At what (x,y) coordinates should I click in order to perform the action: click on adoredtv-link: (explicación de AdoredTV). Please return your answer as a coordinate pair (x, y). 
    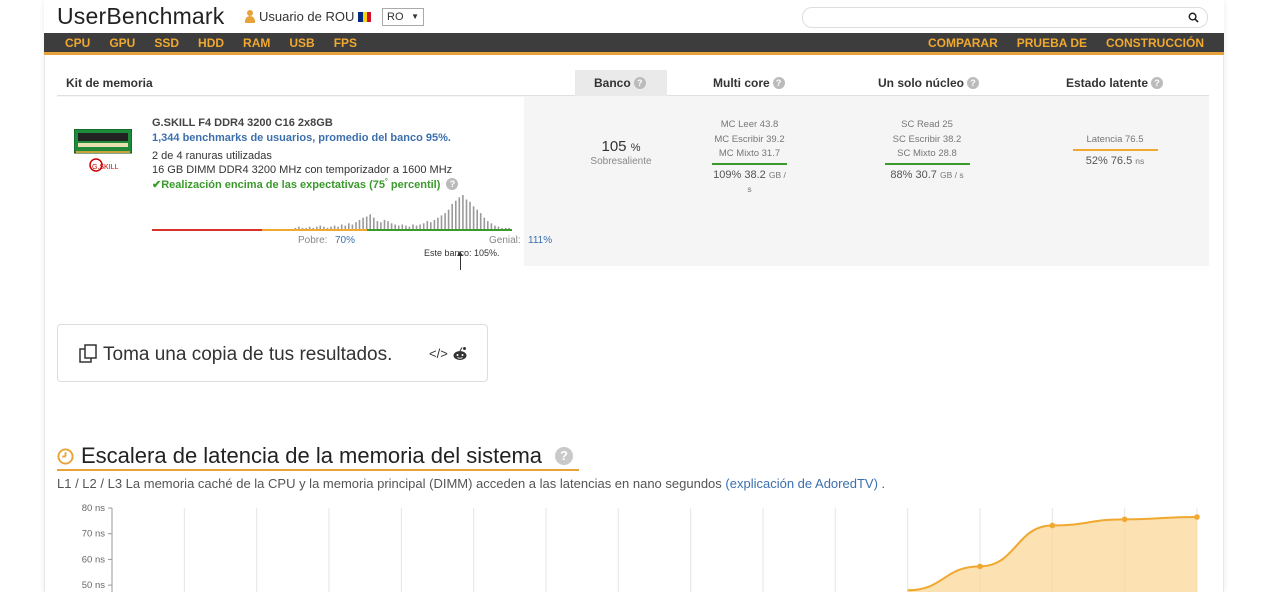
    Looking at the image, I should click on (801, 483).